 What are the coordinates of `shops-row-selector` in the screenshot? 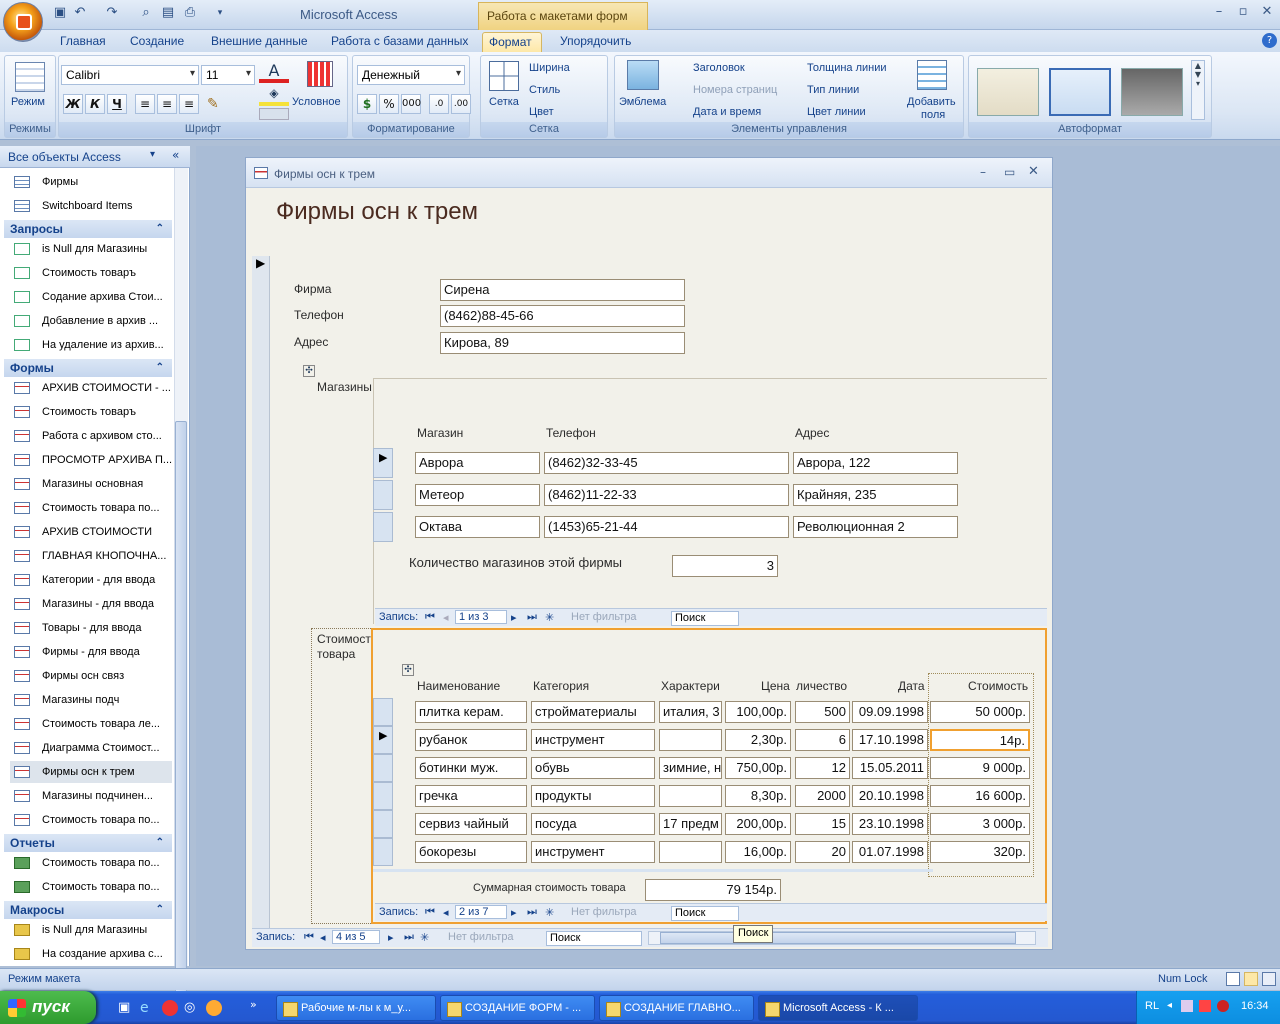 It's located at (383, 495).